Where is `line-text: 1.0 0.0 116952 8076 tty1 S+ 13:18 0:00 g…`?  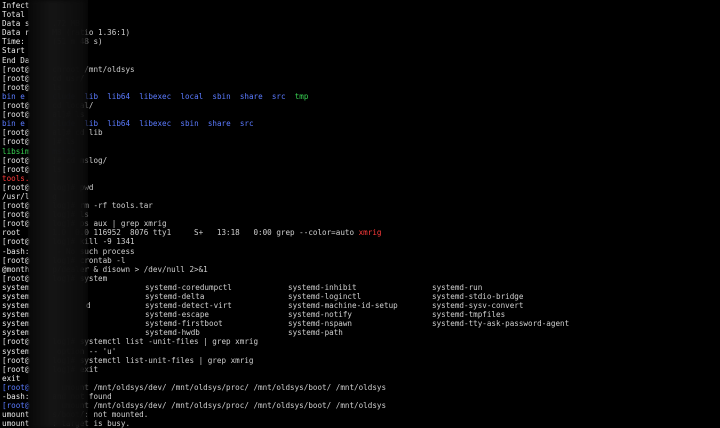
line-text: 1.0 0.0 116952 8076 tty1 S+ 13:18 0:00 g… is located at coordinates (205, 233).